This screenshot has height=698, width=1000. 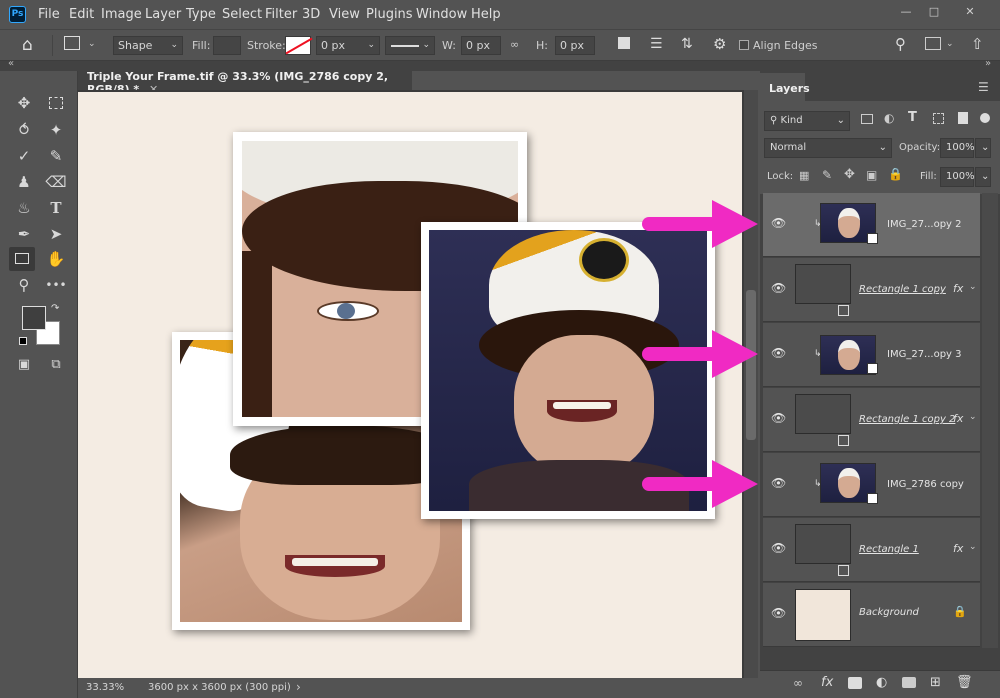 What do you see at coordinates (201, 14) in the screenshot?
I see `menu-type: Type` at bounding box center [201, 14].